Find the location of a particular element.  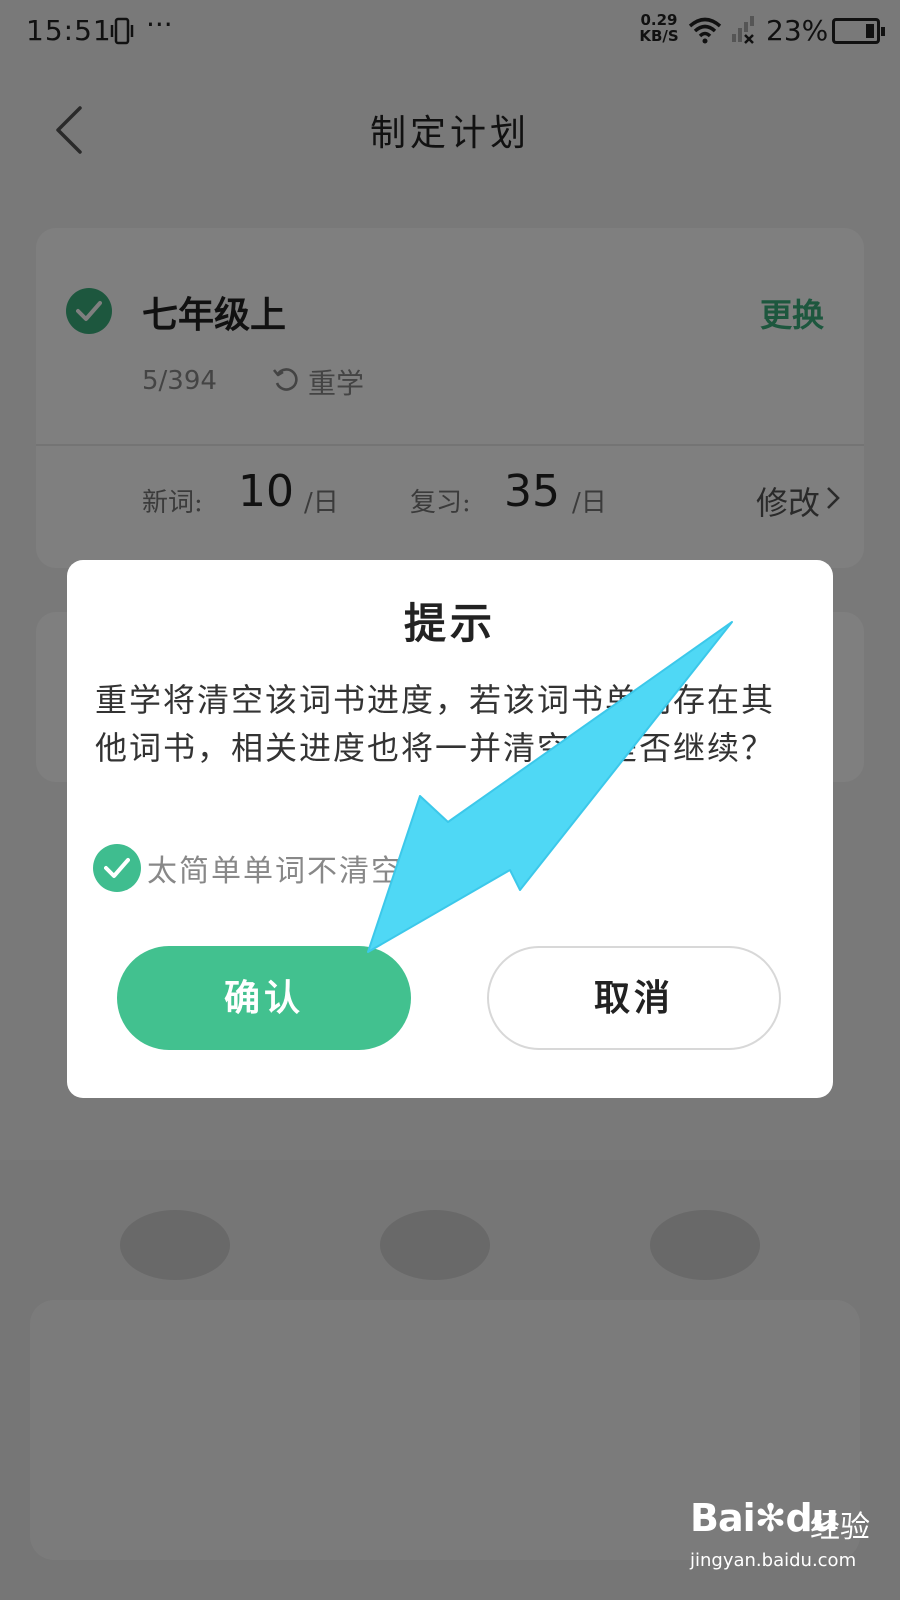

keep-easy-words-checkbox is located at coordinates (117, 868).